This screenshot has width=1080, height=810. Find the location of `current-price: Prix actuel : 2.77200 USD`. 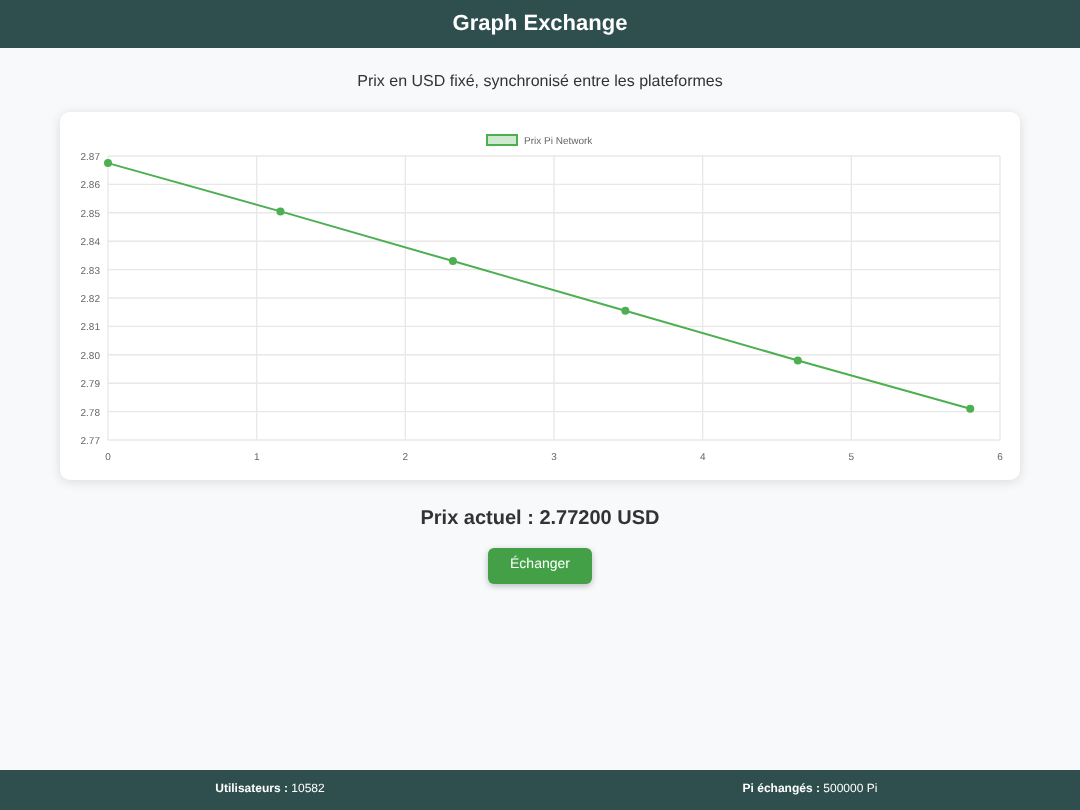

current-price: Prix actuel : 2.77200 USD is located at coordinates (540, 520).